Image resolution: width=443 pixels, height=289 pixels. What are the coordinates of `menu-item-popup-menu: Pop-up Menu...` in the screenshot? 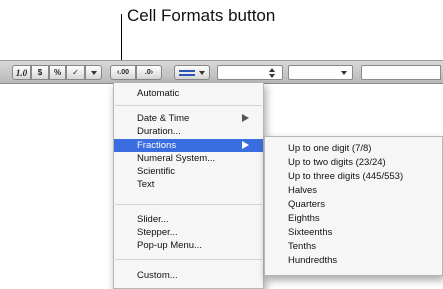 It's located at (188, 245).